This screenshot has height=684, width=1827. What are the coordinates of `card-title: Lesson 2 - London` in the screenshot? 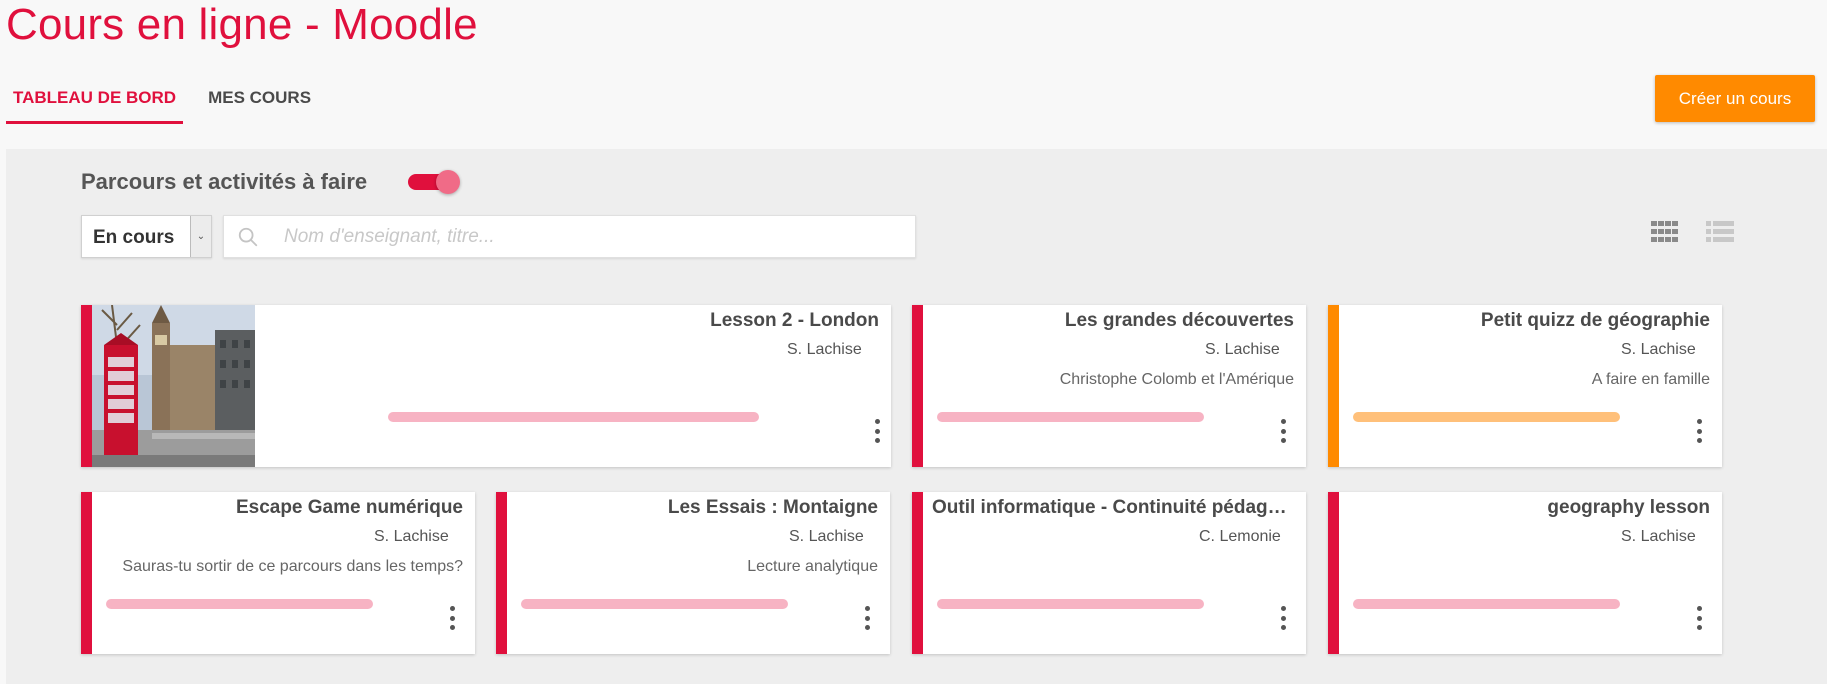 It's located at (794, 320).